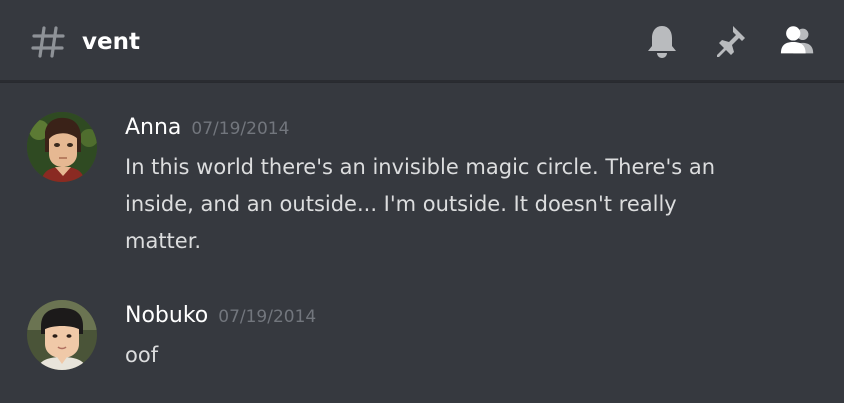 This screenshot has height=403, width=844. I want to click on username: Anna, so click(153, 127).